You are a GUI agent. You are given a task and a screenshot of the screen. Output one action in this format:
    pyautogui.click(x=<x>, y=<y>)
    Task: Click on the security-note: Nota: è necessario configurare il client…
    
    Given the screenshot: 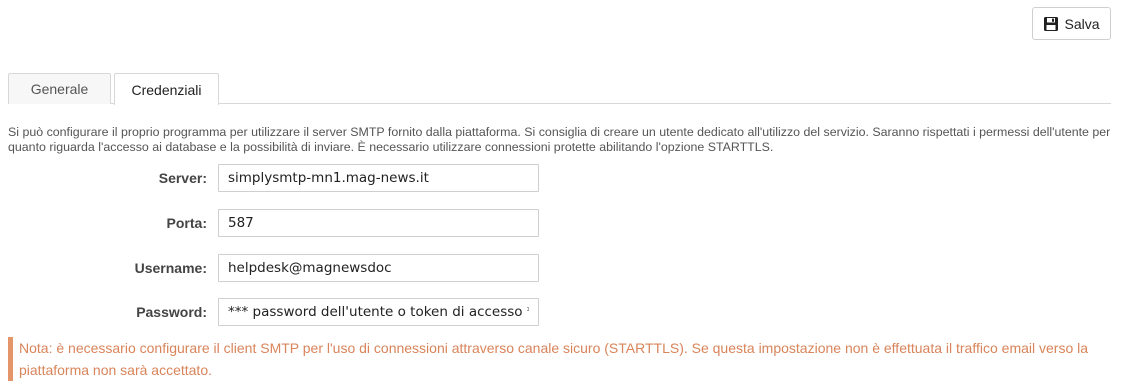 What is the action you would take?
    pyautogui.click(x=563, y=359)
    